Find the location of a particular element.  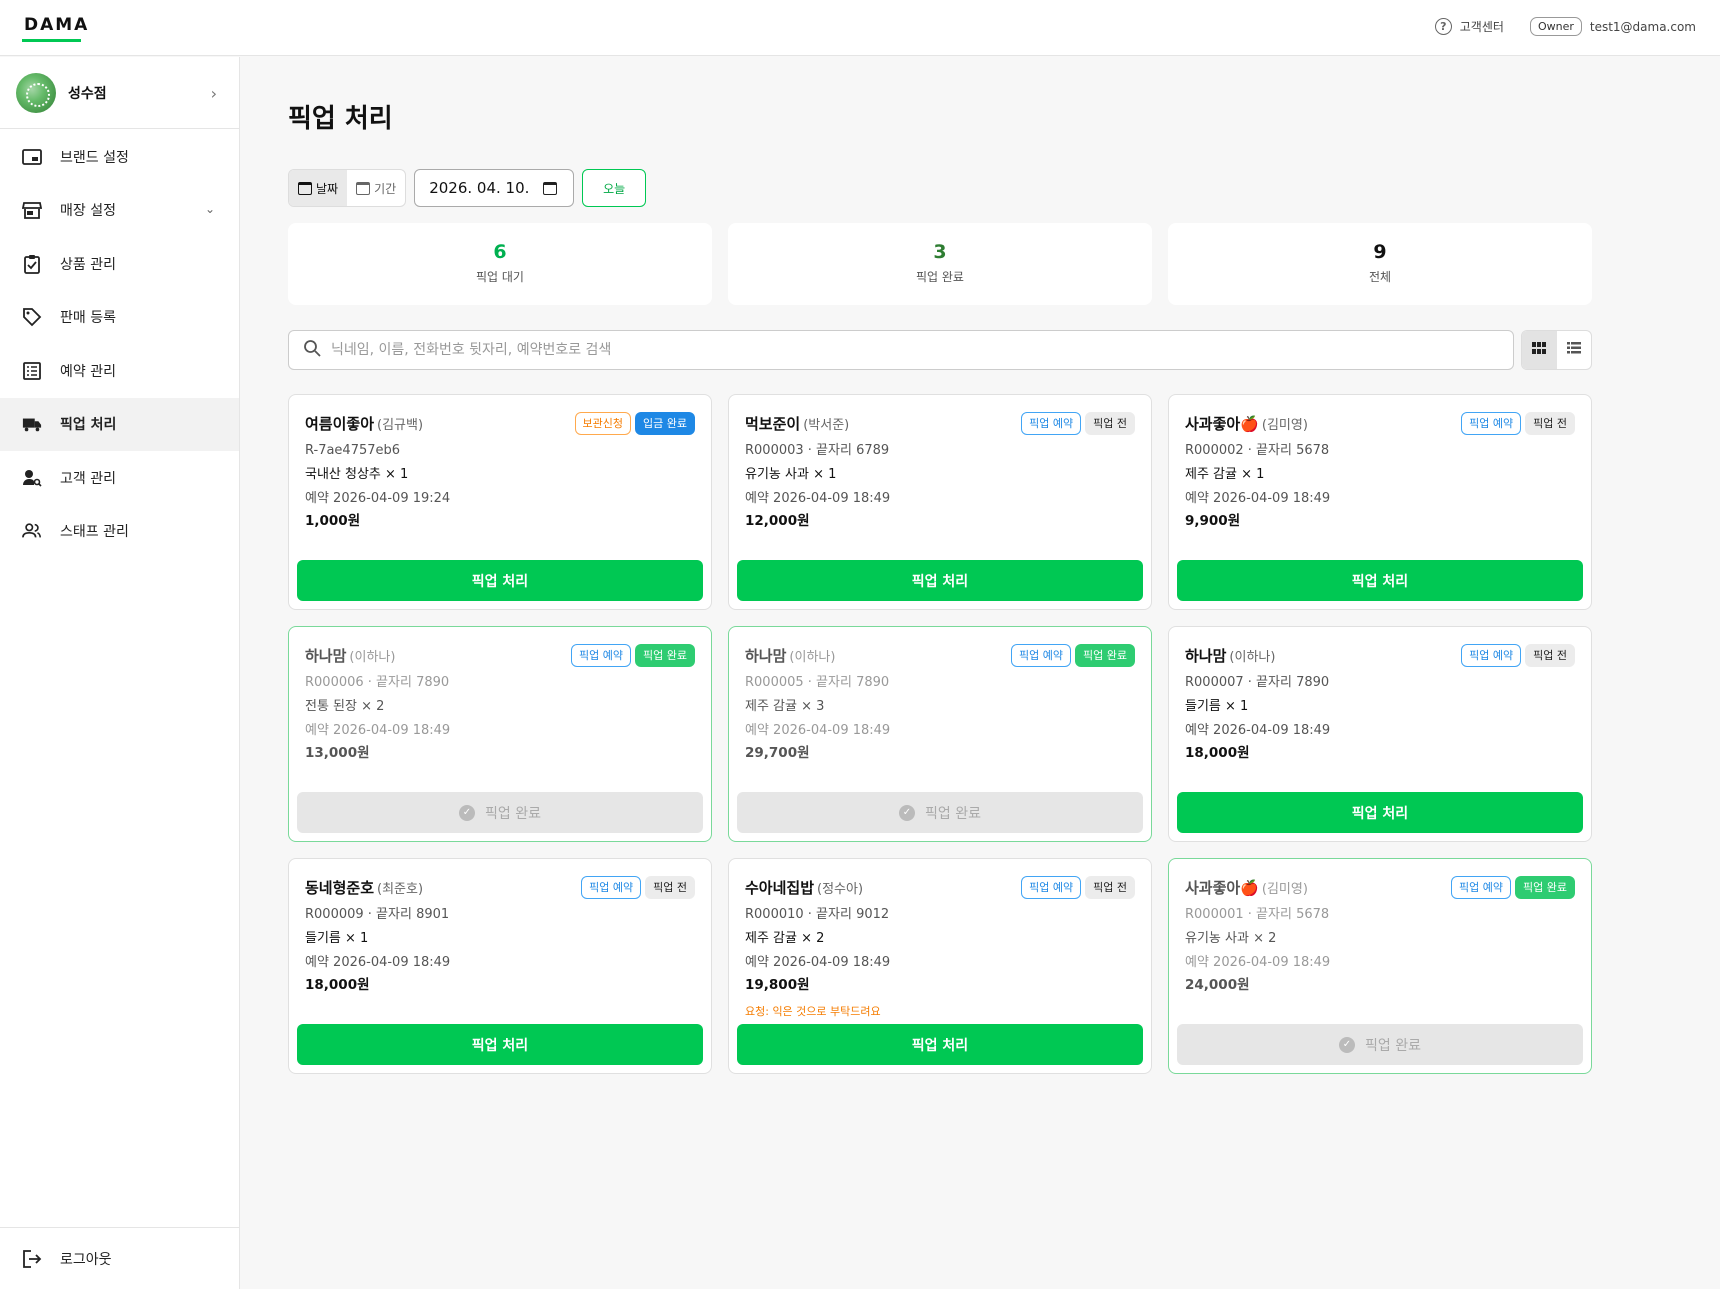

sidebar-item-products: 상품 관리 is located at coordinates (119, 264).